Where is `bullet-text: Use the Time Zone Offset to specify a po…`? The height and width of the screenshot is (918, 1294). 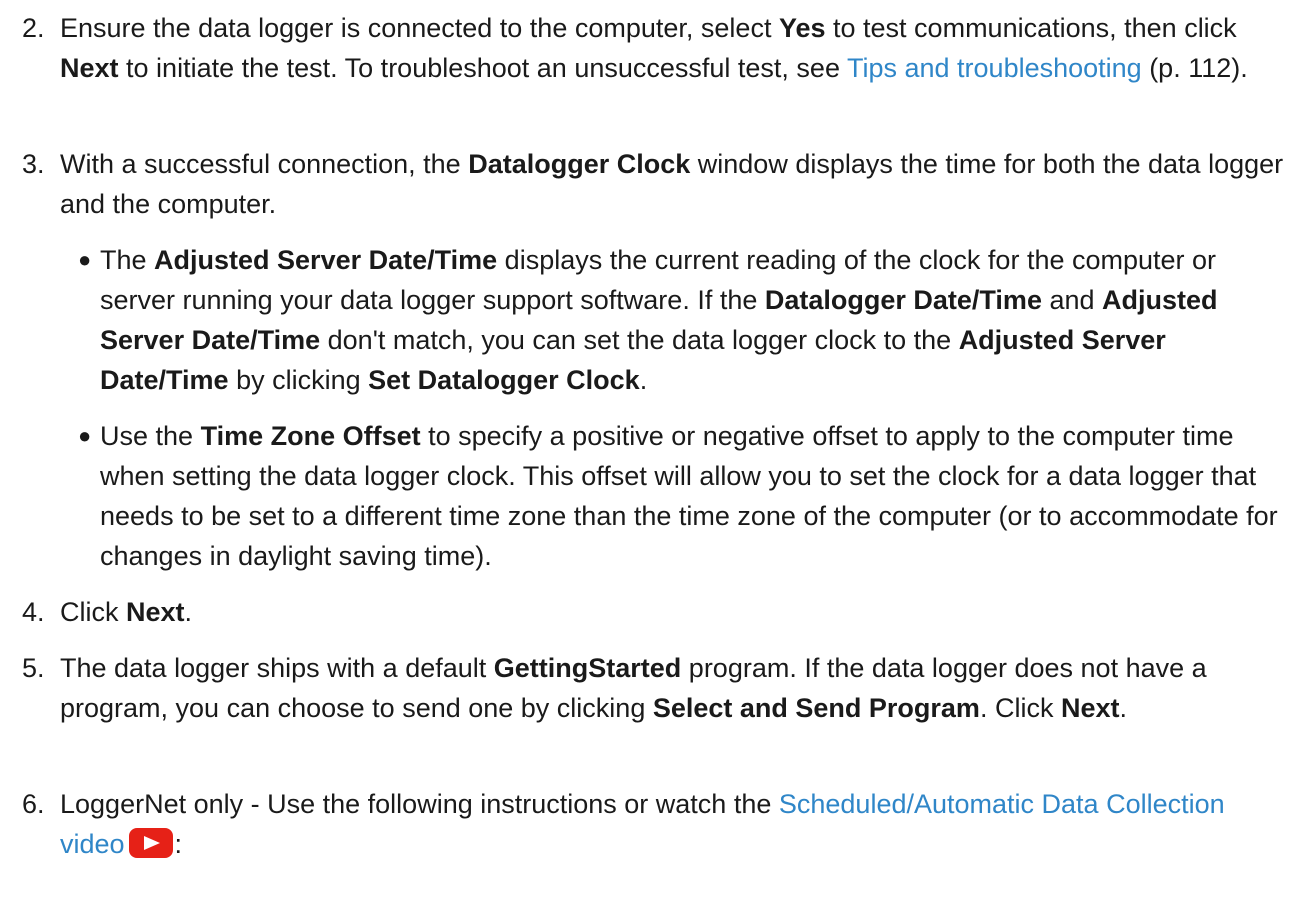 bullet-text: Use the Time Zone Offset to specify a po… is located at coordinates (689, 496).